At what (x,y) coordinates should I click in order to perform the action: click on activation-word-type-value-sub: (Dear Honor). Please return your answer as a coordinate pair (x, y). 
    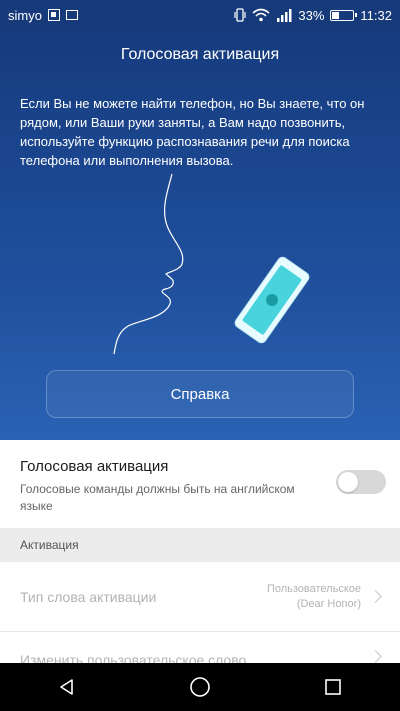
    Looking at the image, I should click on (328, 603).